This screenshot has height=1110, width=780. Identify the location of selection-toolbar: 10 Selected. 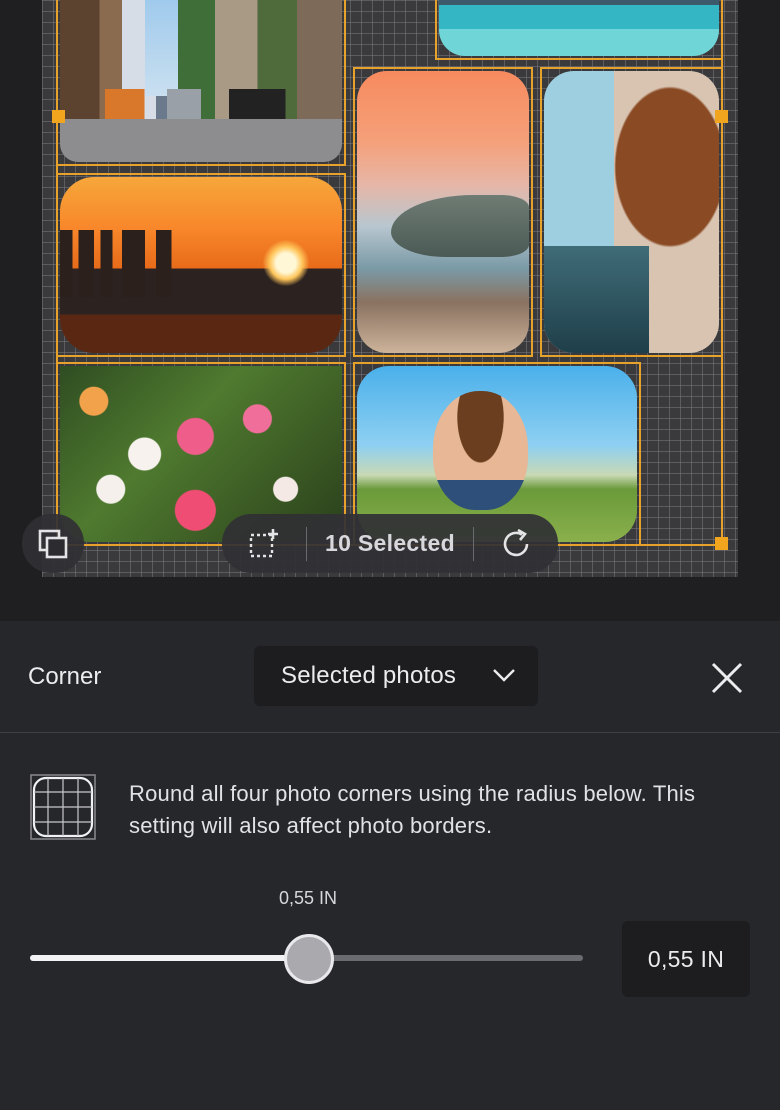
(390, 543).